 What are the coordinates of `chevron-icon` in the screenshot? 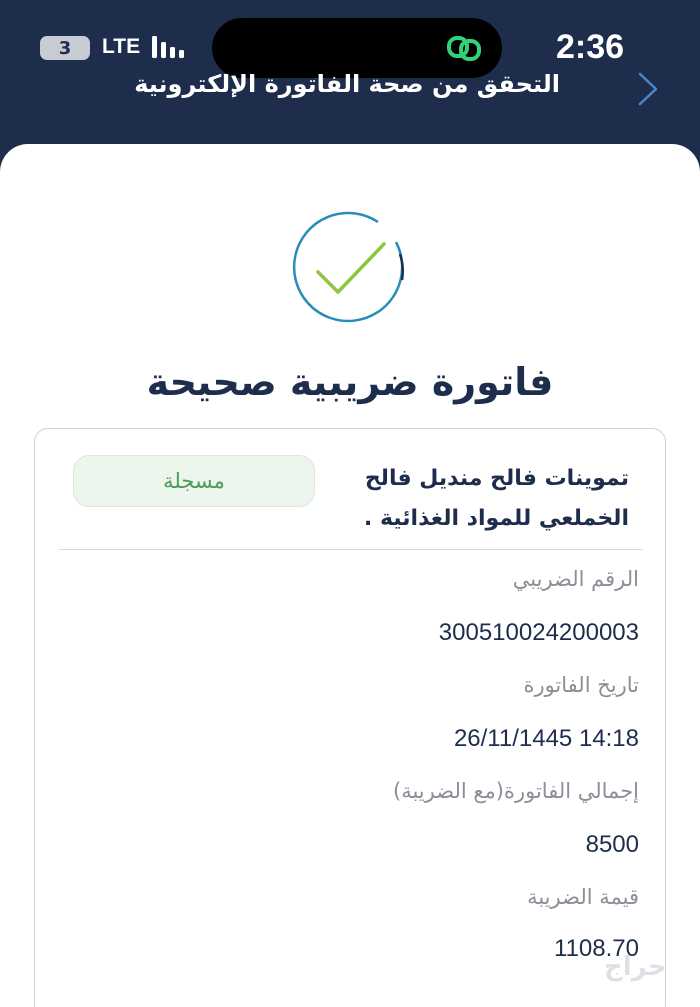 It's located at (647, 89).